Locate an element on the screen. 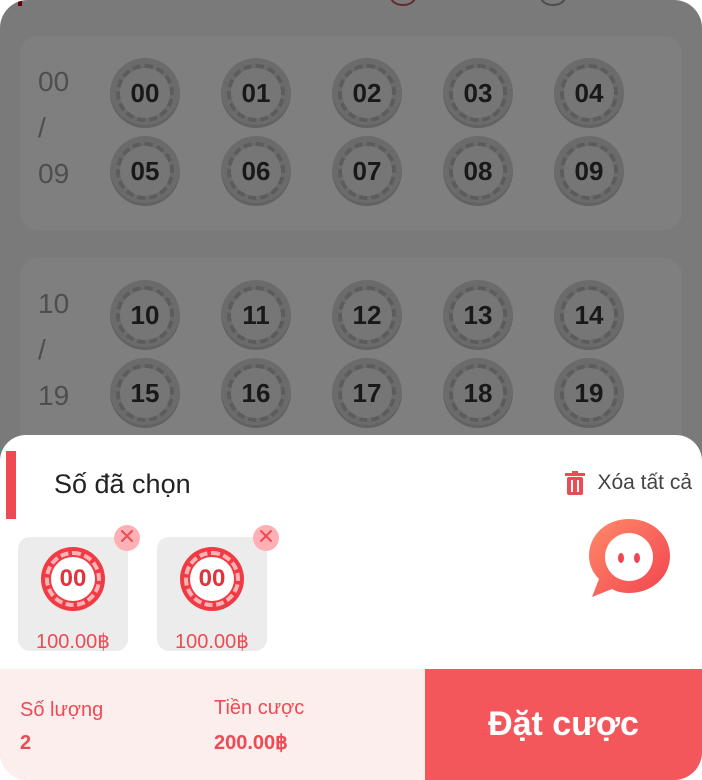 The image size is (702, 780). clear-all-label: Xóa tất cả is located at coordinates (644, 482).